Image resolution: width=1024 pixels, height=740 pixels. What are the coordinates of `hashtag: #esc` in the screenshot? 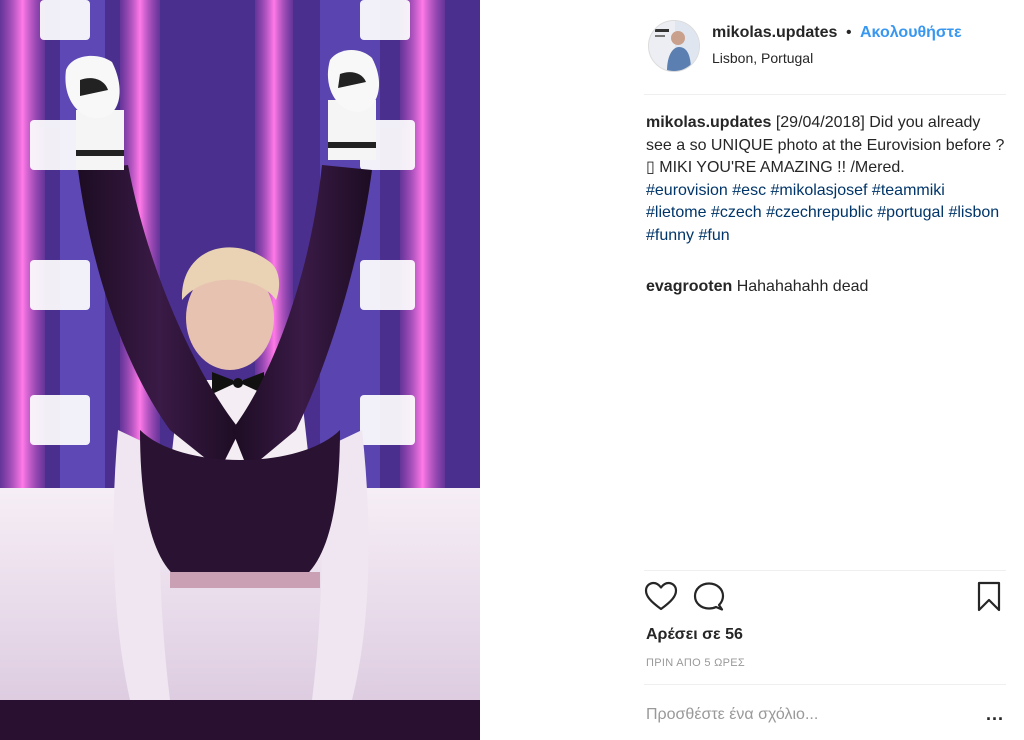 It's located at (749, 190).